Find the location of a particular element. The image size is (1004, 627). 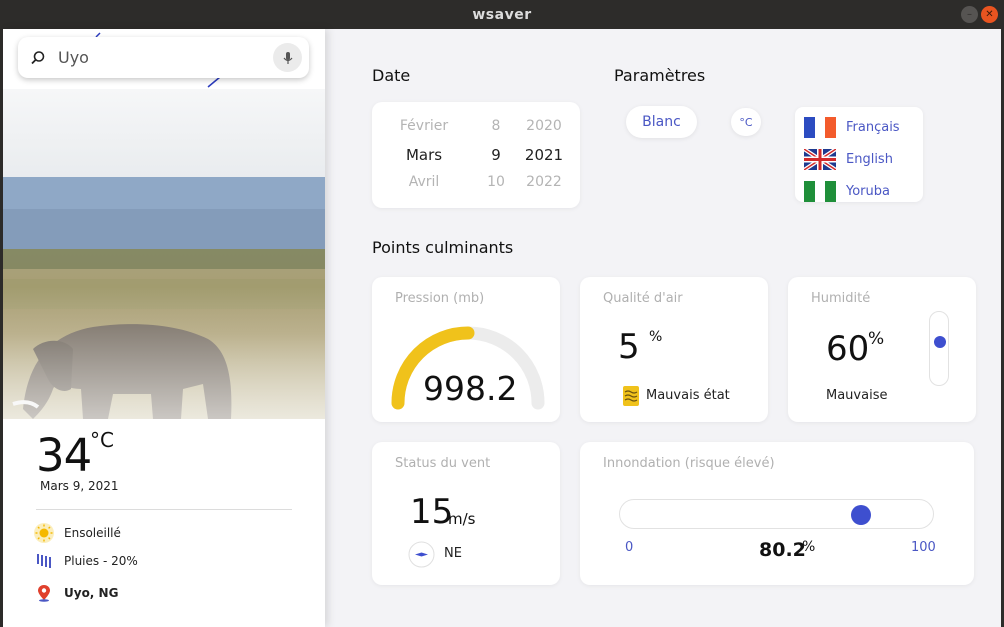

france-flag-icon is located at coordinates (820, 127).